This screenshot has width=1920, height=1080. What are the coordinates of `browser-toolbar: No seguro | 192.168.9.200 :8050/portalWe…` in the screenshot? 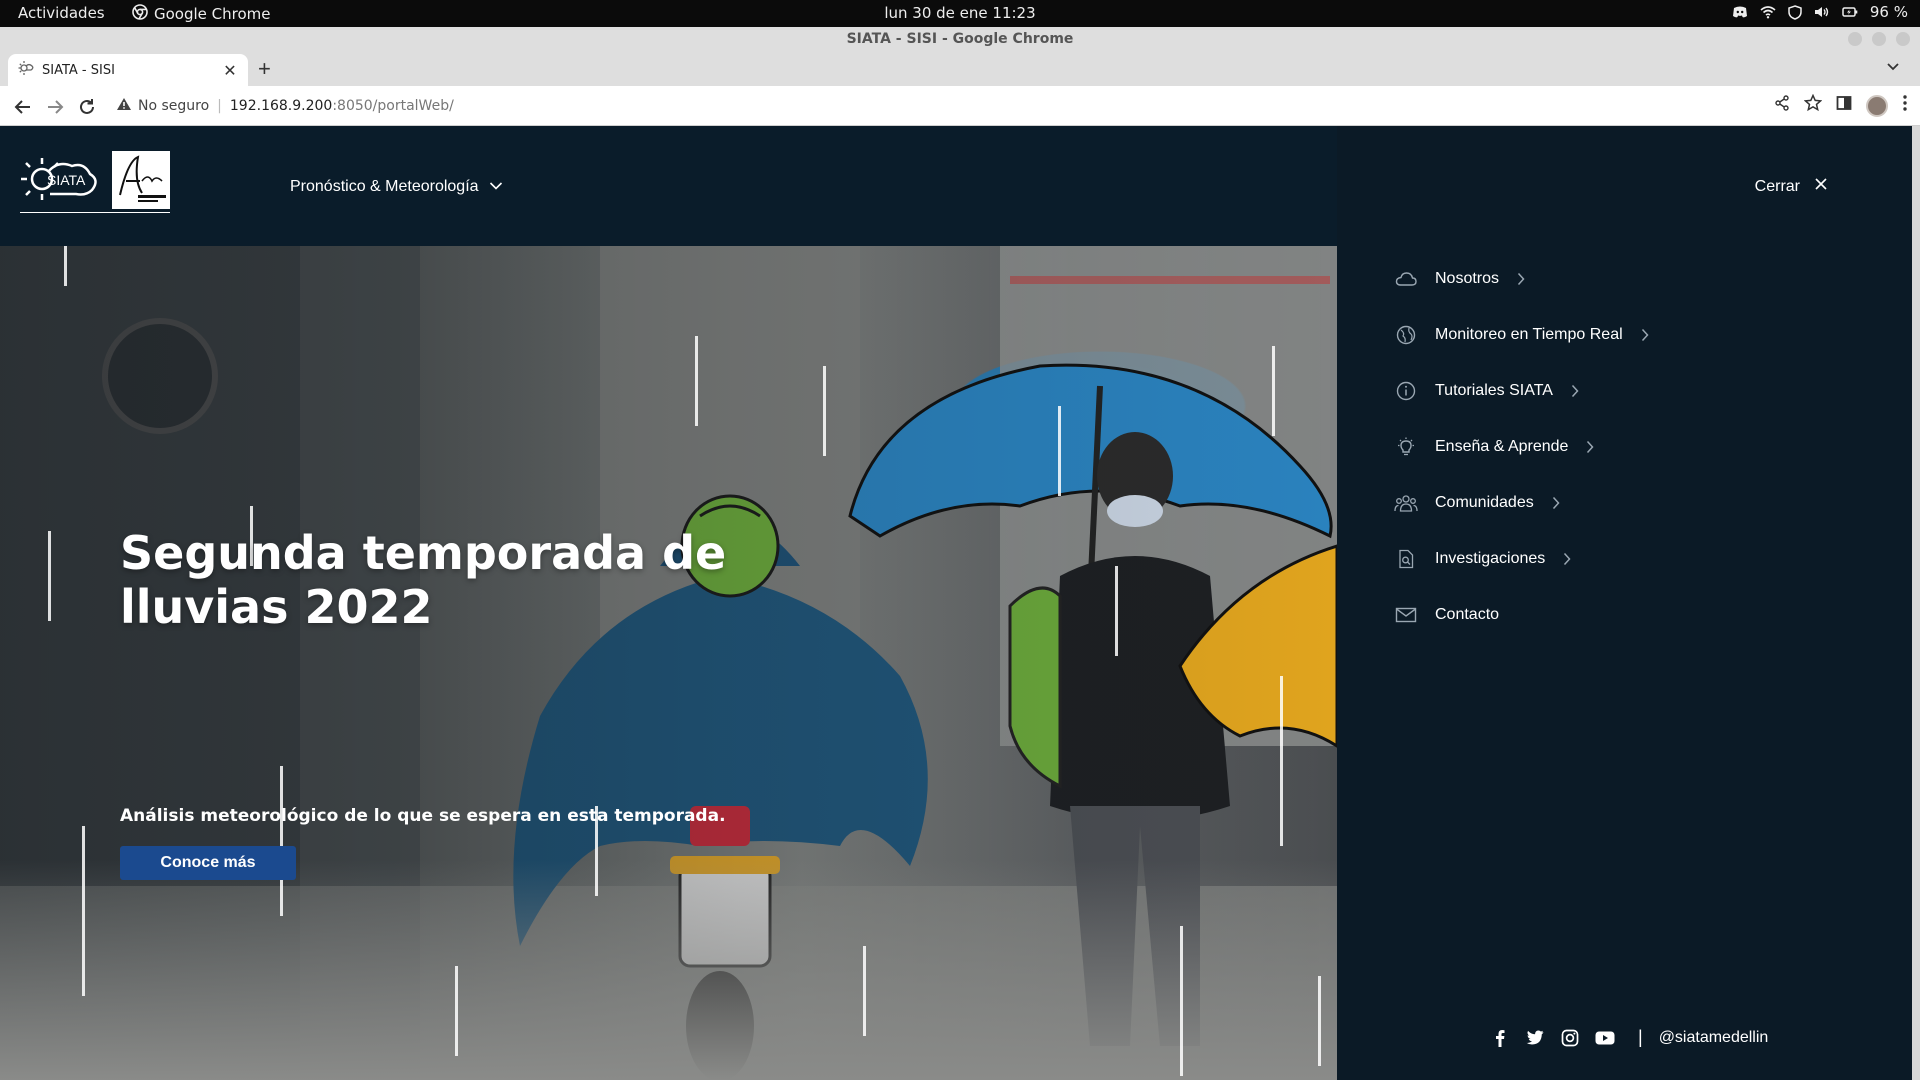 It's located at (960, 106).